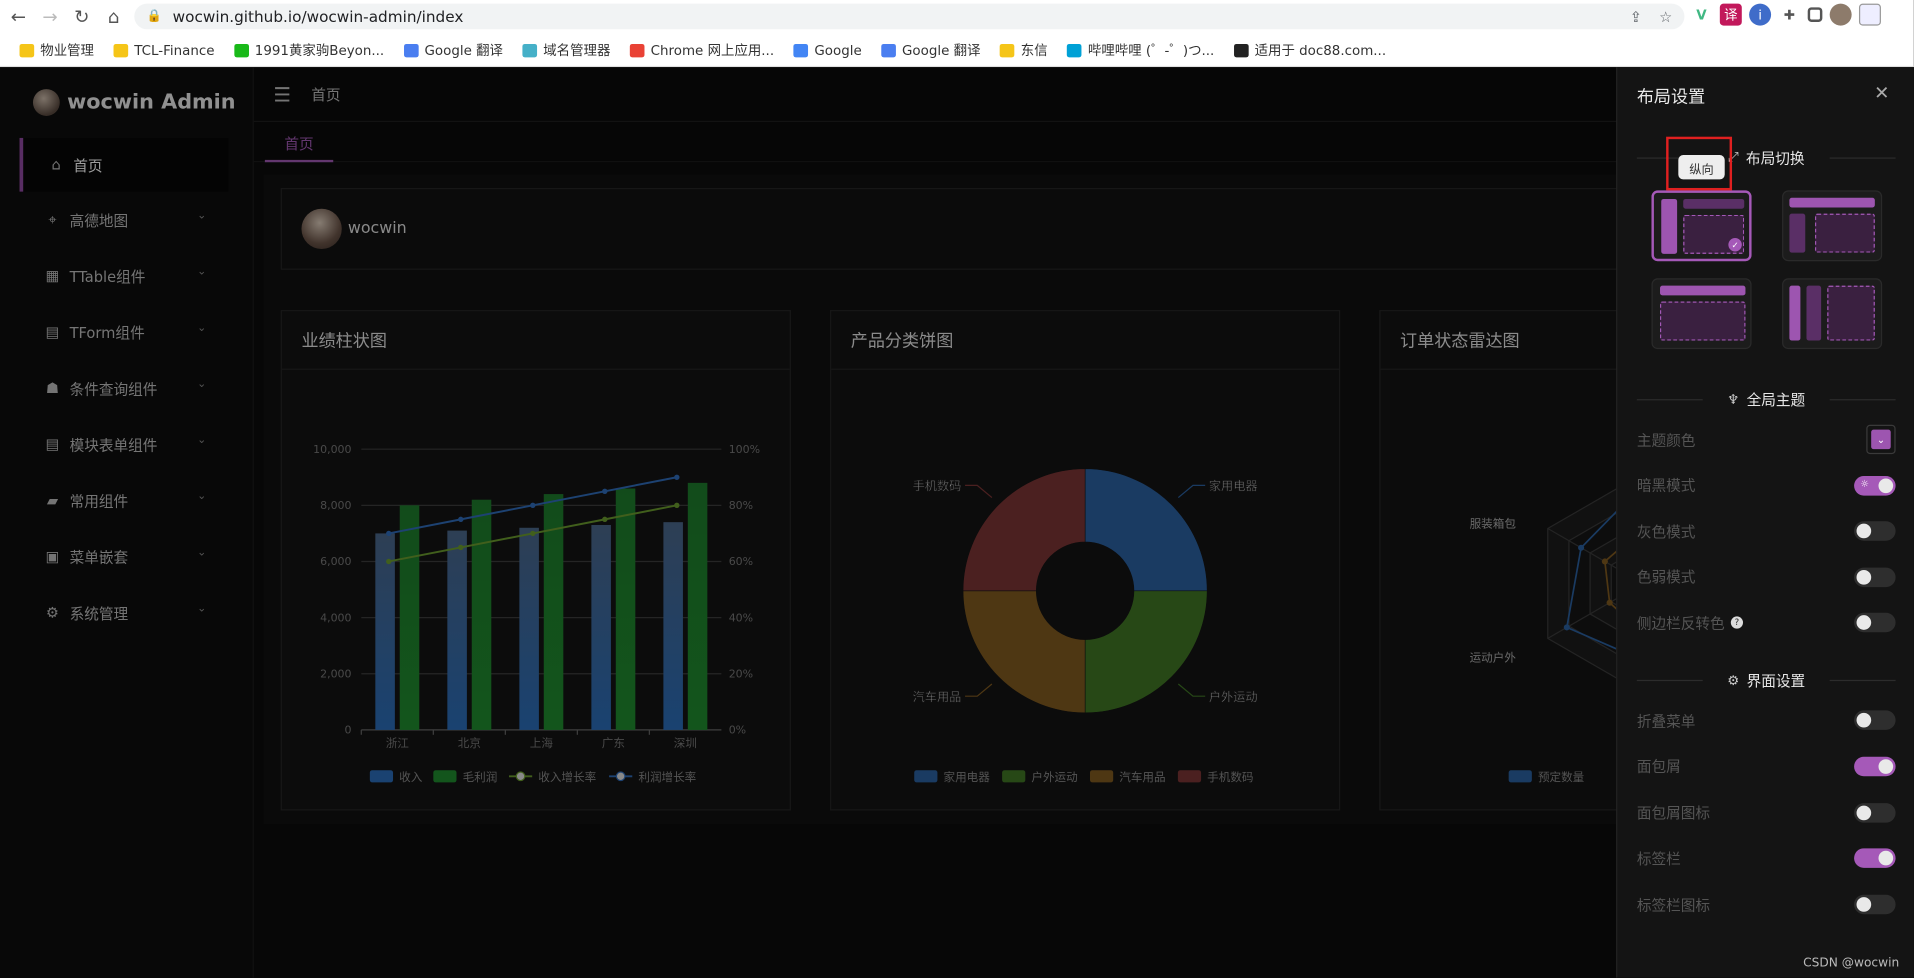  I want to click on extensions-bar: V 译 i ✚, so click(1786, 14).